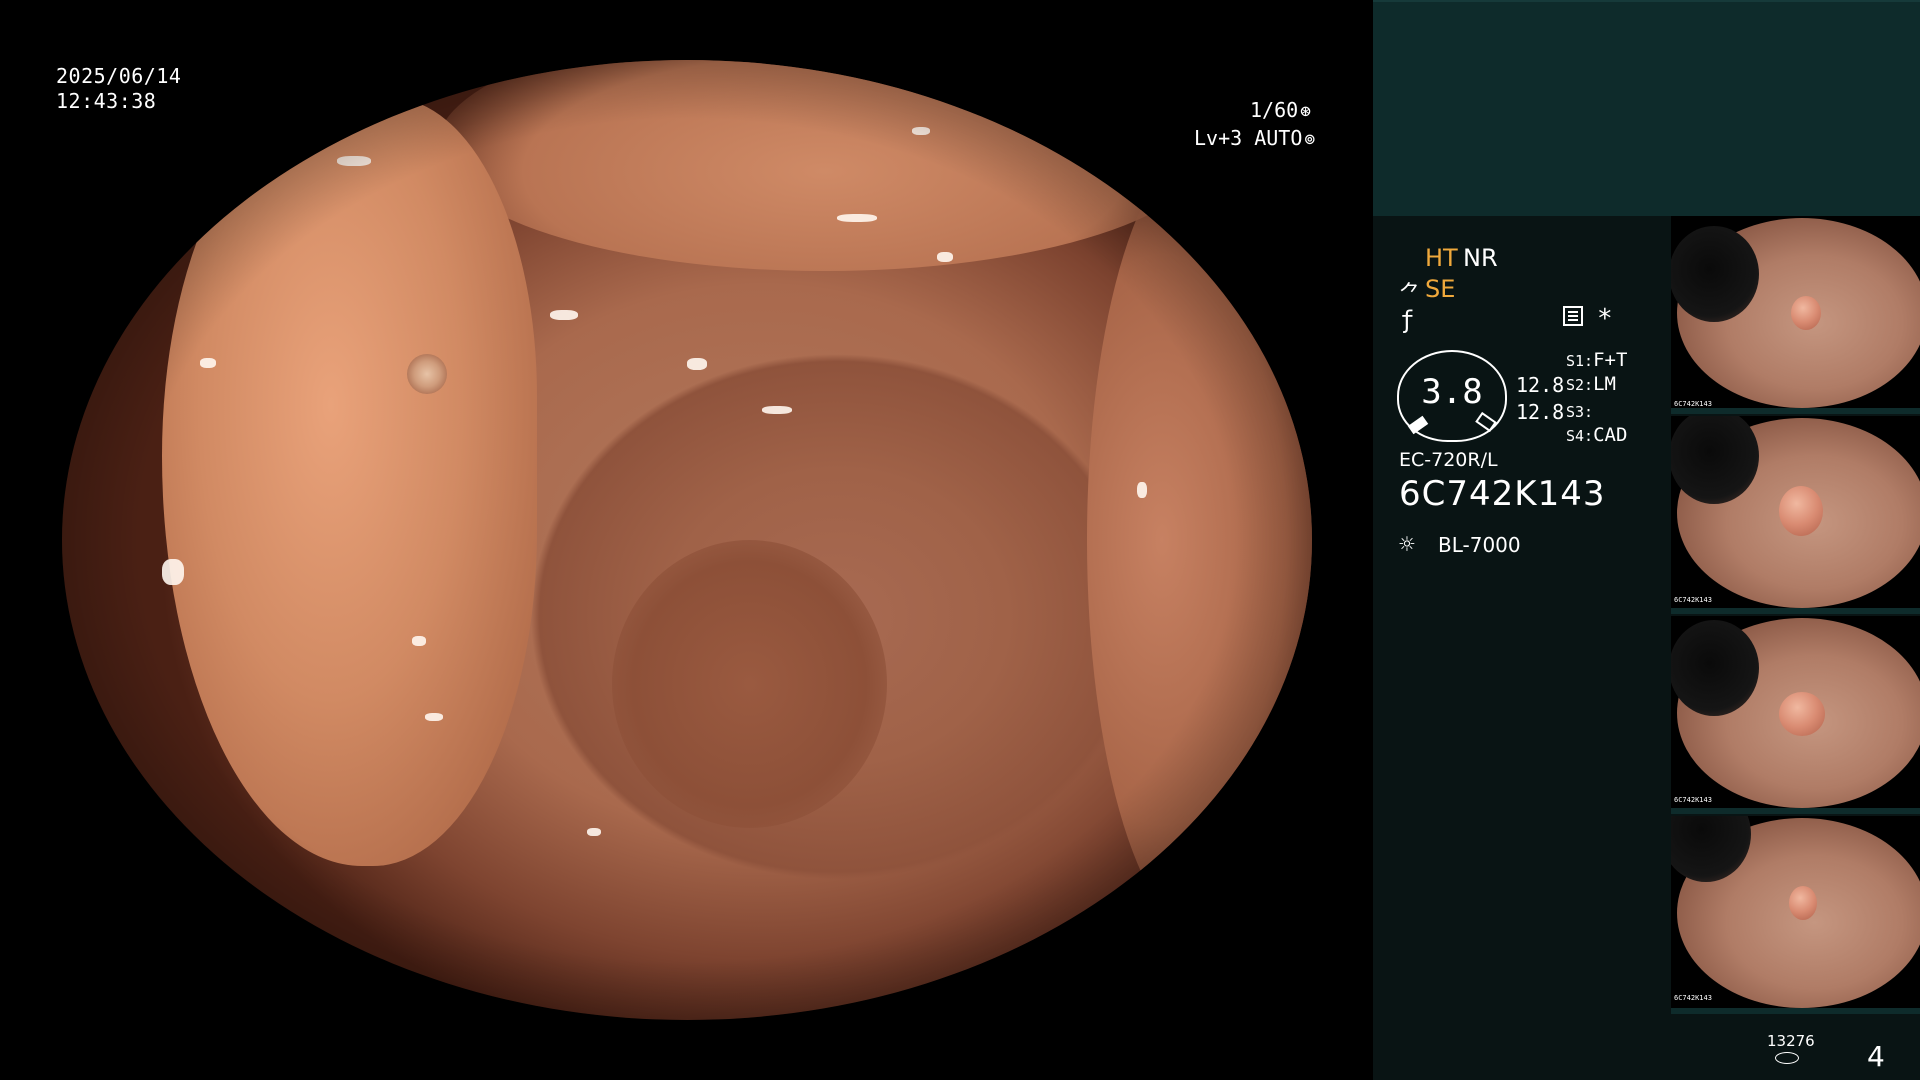 The height and width of the screenshot is (1080, 1920). I want to click on gauge-value: 3.8, so click(1452, 392).